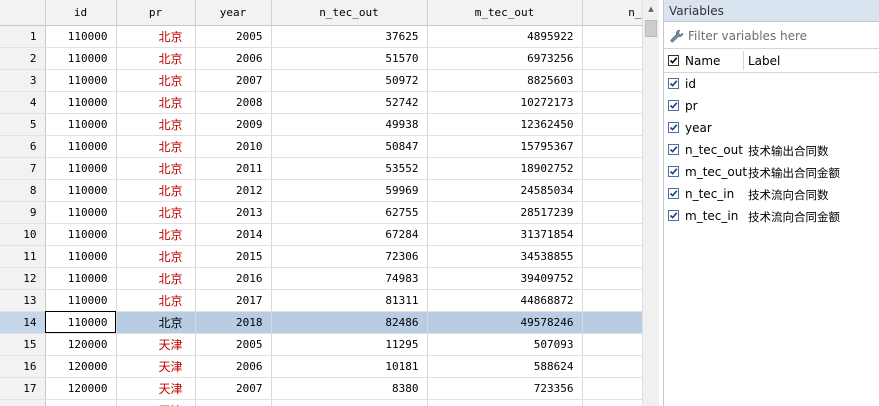 The height and width of the screenshot is (406, 879). What do you see at coordinates (505, 344) in the screenshot?
I see `cell-m-tec-out: 507093` at bounding box center [505, 344].